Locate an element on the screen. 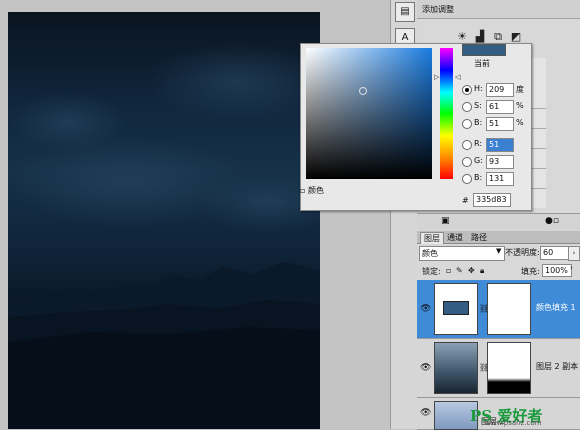 The width and height of the screenshot is (580, 430). levels-icon: ▟ is located at coordinates (480, 37).